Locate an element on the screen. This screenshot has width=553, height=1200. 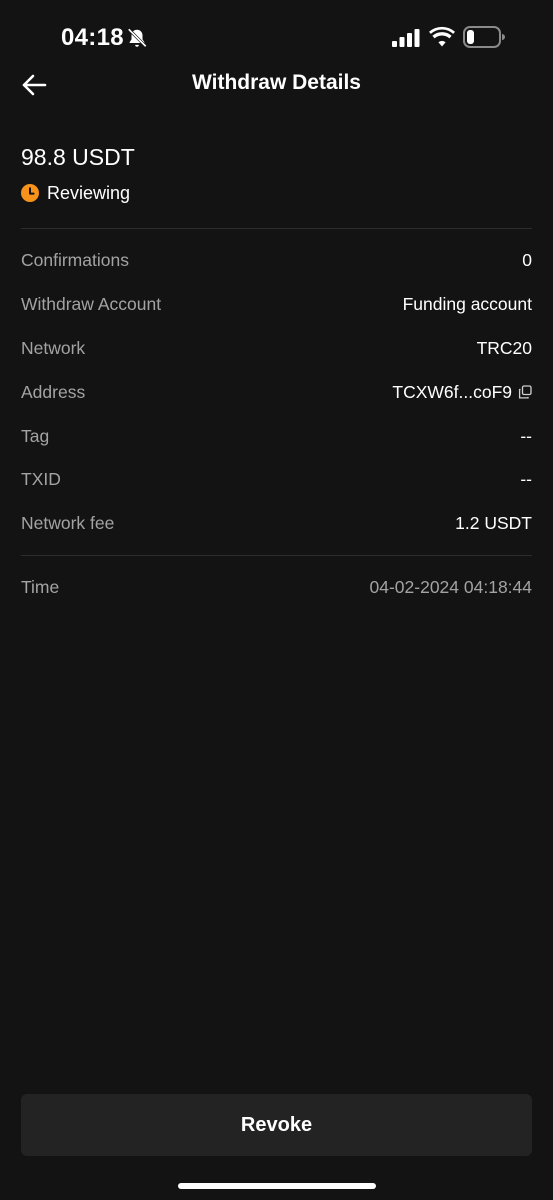
bell-off-icon is located at coordinates (137, 38).